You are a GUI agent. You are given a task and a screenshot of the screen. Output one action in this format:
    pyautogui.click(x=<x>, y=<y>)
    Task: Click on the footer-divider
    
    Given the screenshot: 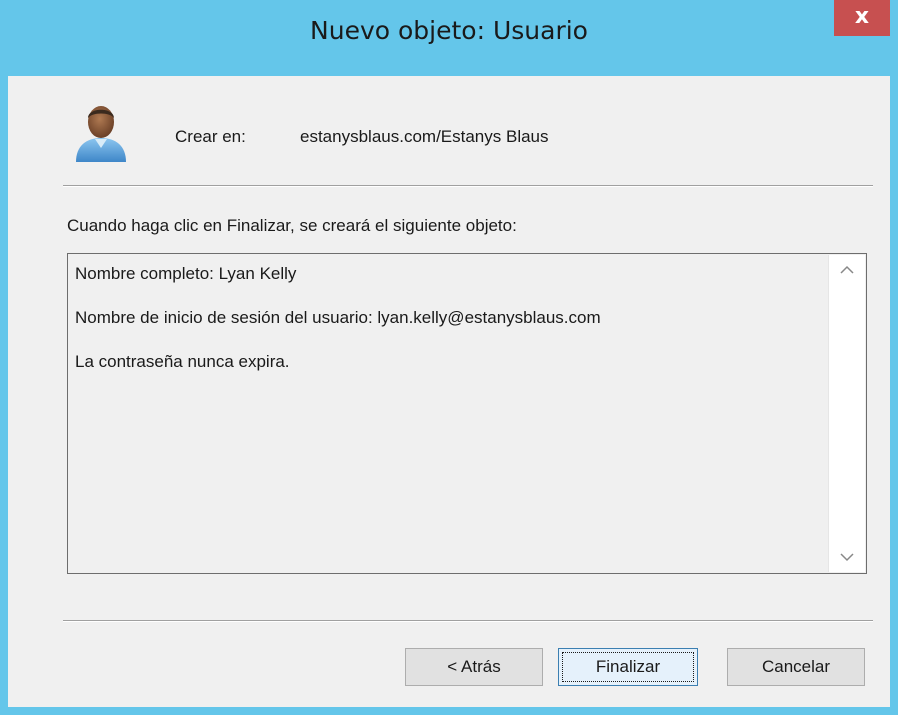 What is the action you would take?
    pyautogui.click(x=468, y=621)
    